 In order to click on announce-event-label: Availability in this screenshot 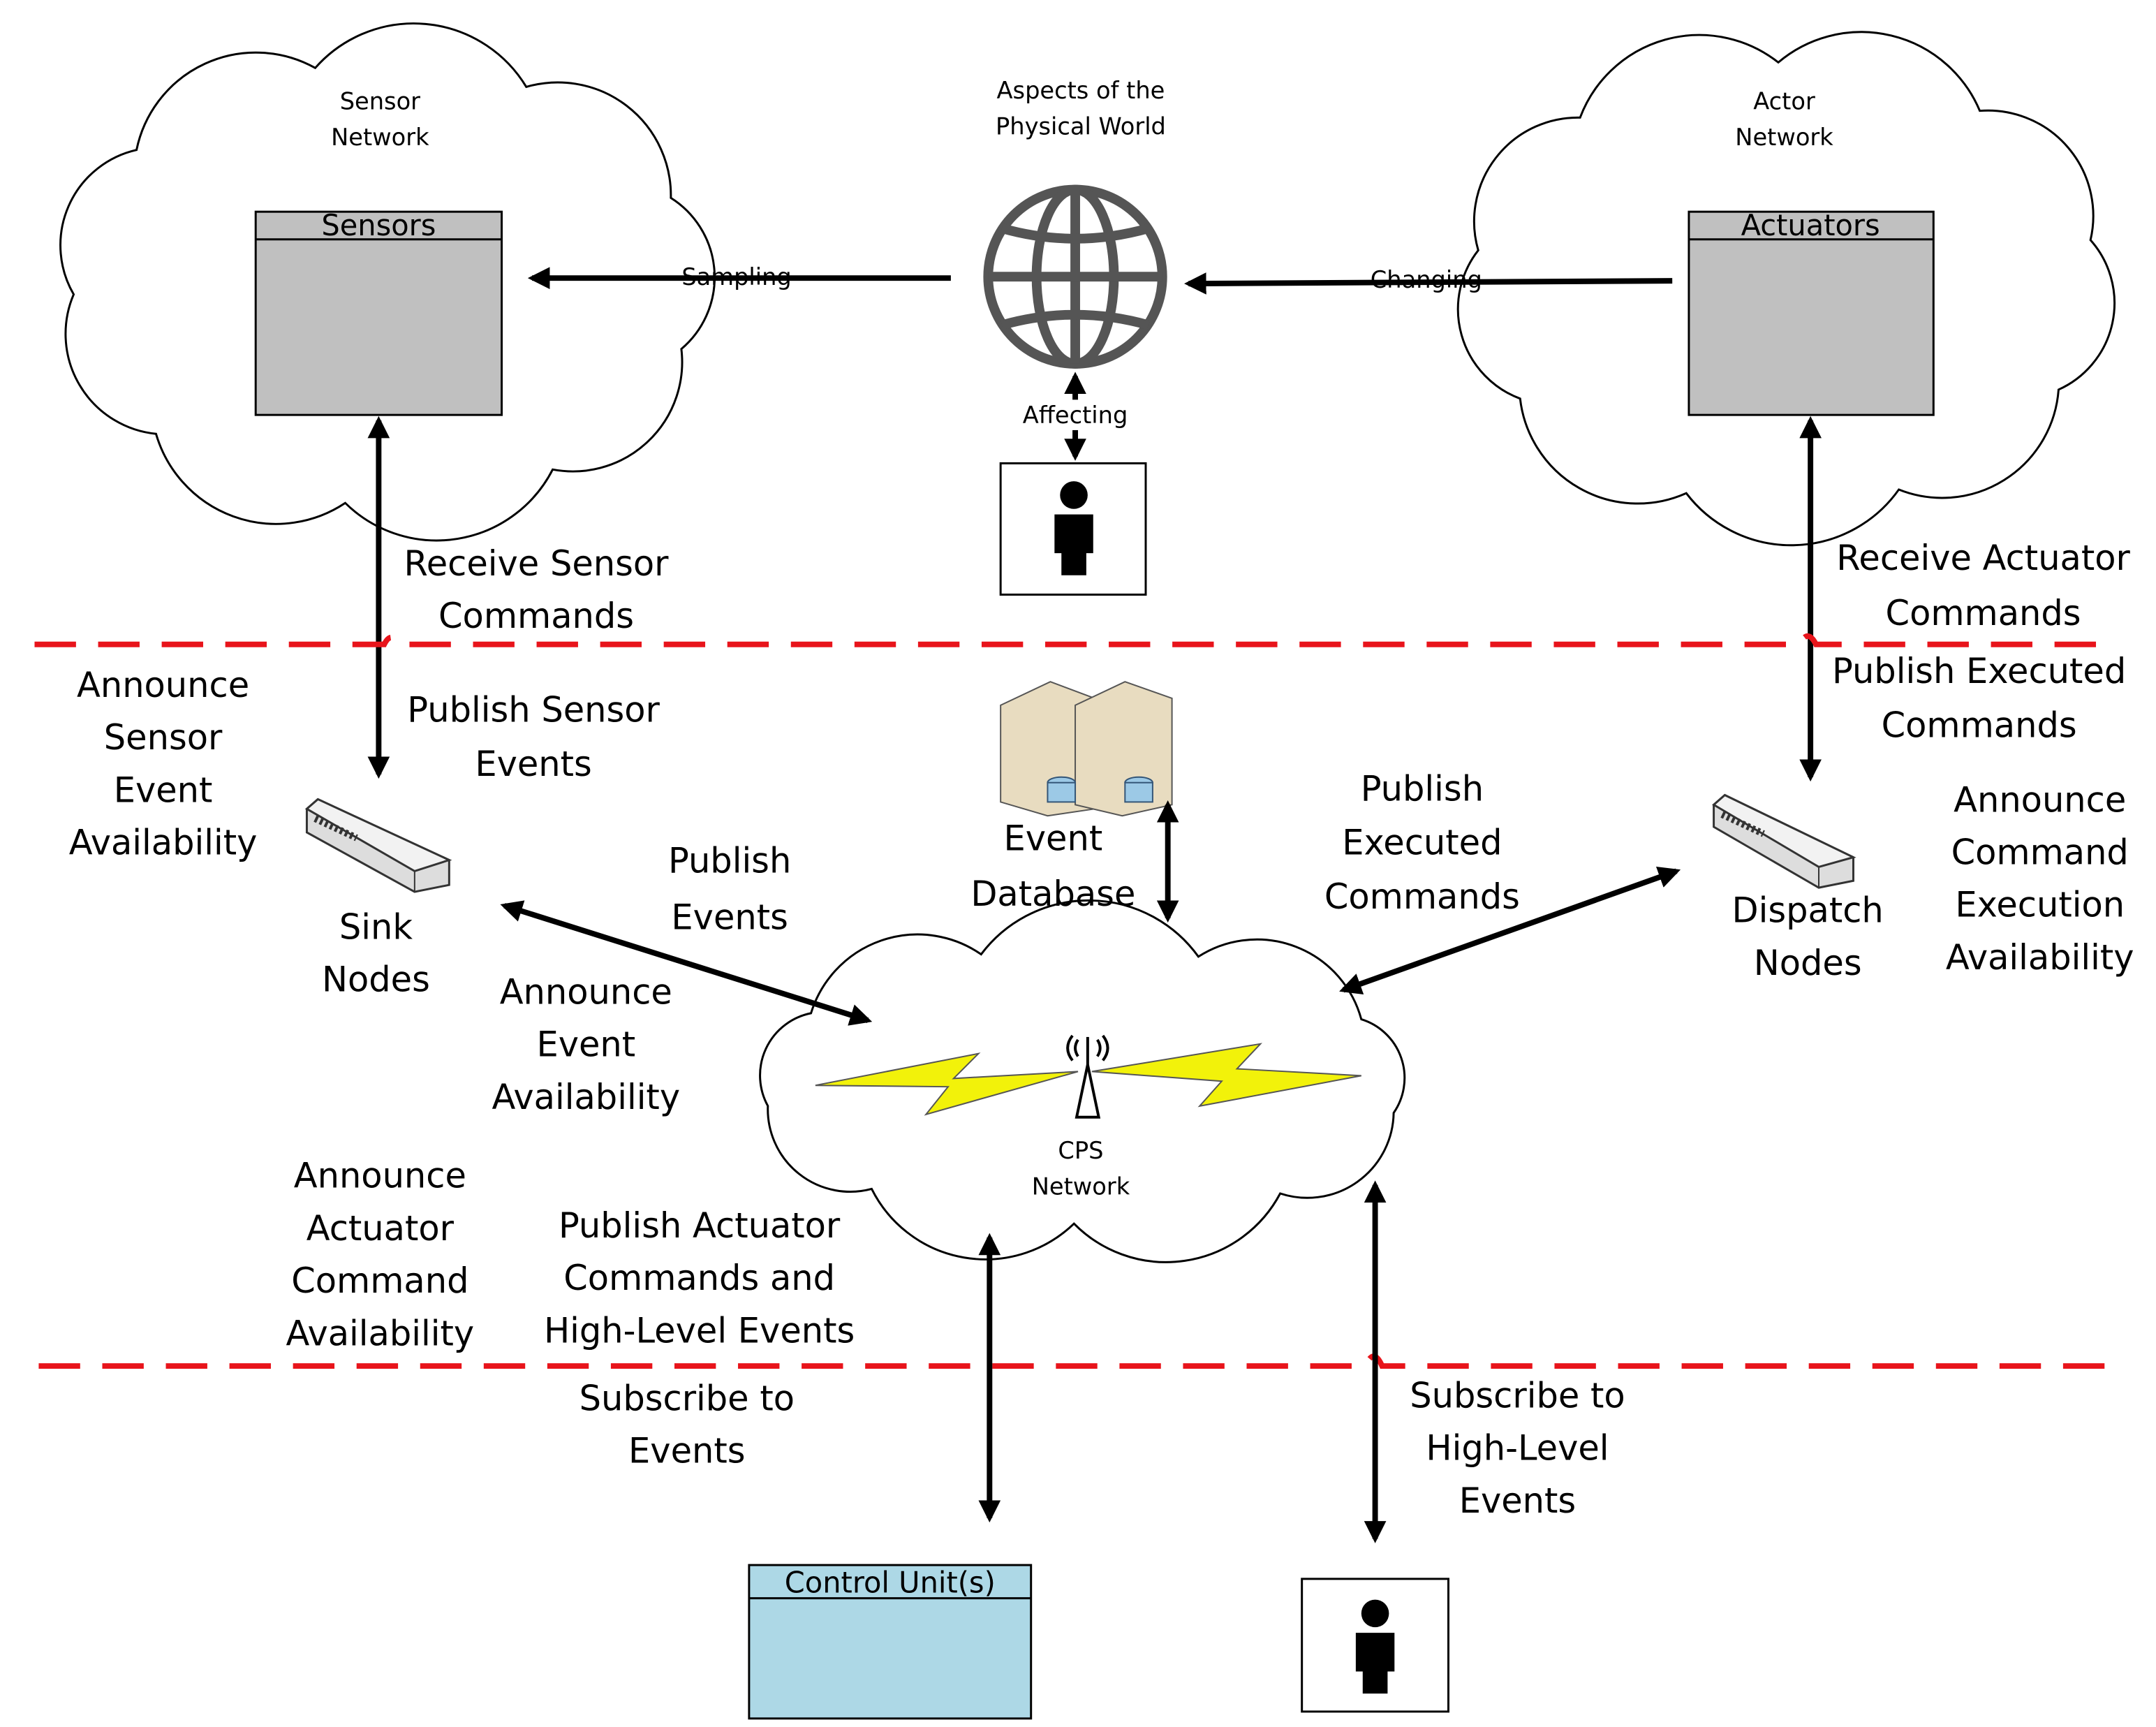, I will do `click(586, 1097)`.